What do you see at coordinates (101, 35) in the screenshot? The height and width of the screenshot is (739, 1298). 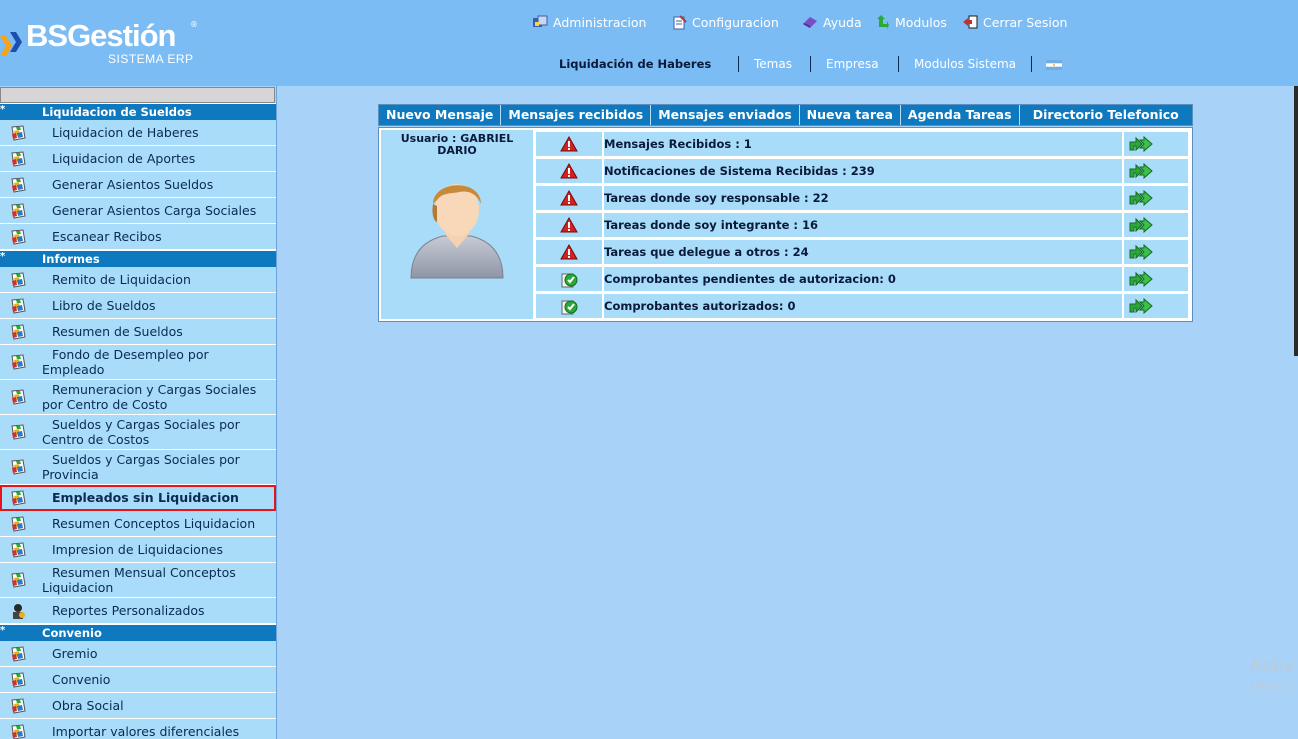 I see `logo-brand: BSGestión` at bounding box center [101, 35].